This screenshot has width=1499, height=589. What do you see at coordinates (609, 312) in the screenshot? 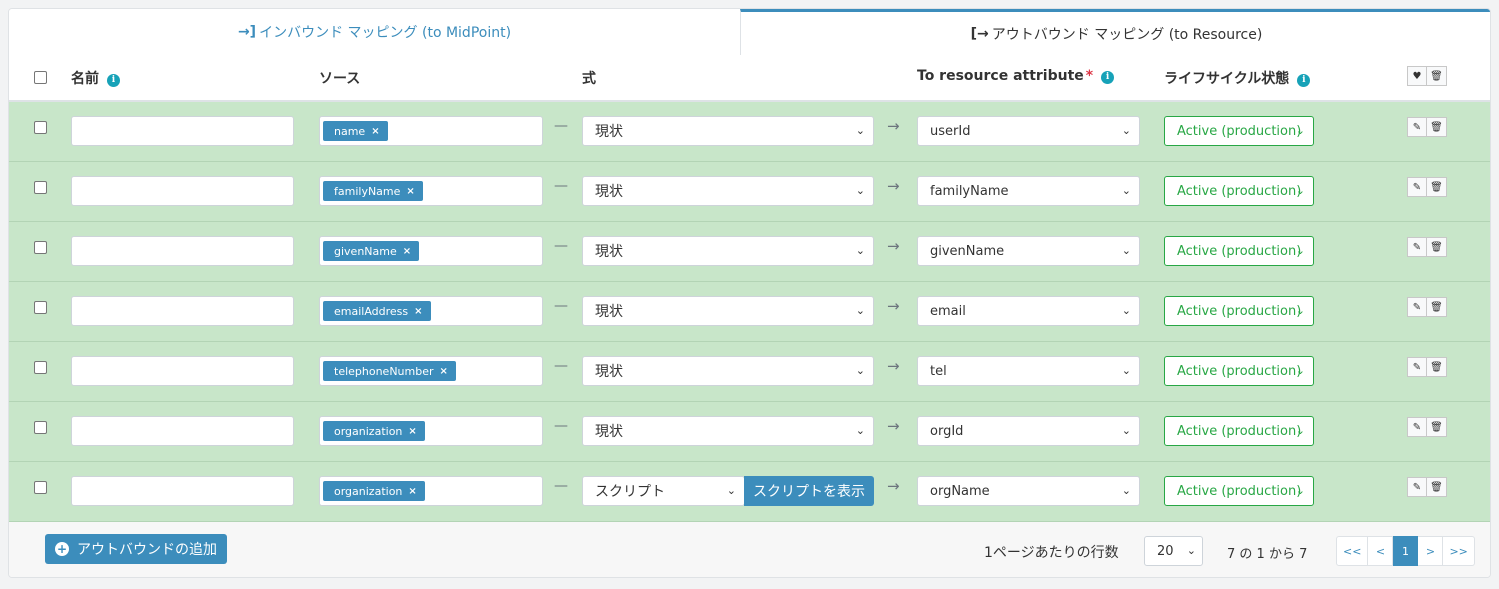
I see `expression-value: 現状` at bounding box center [609, 312].